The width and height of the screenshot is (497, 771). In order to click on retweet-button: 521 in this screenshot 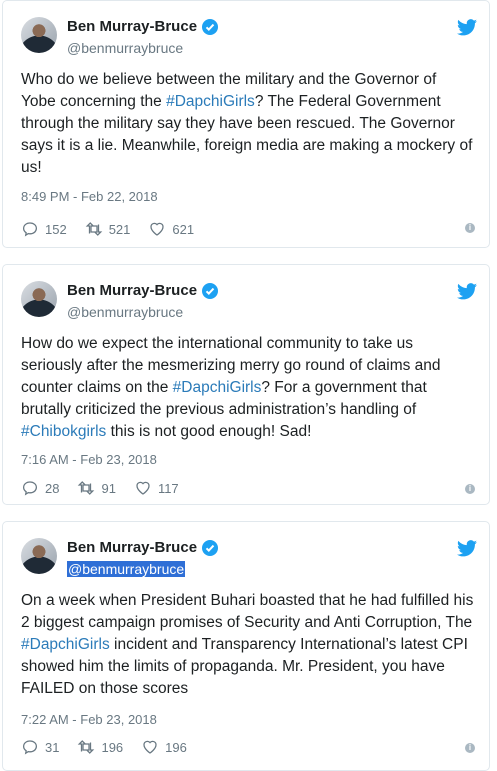, I will do `click(108, 229)`.